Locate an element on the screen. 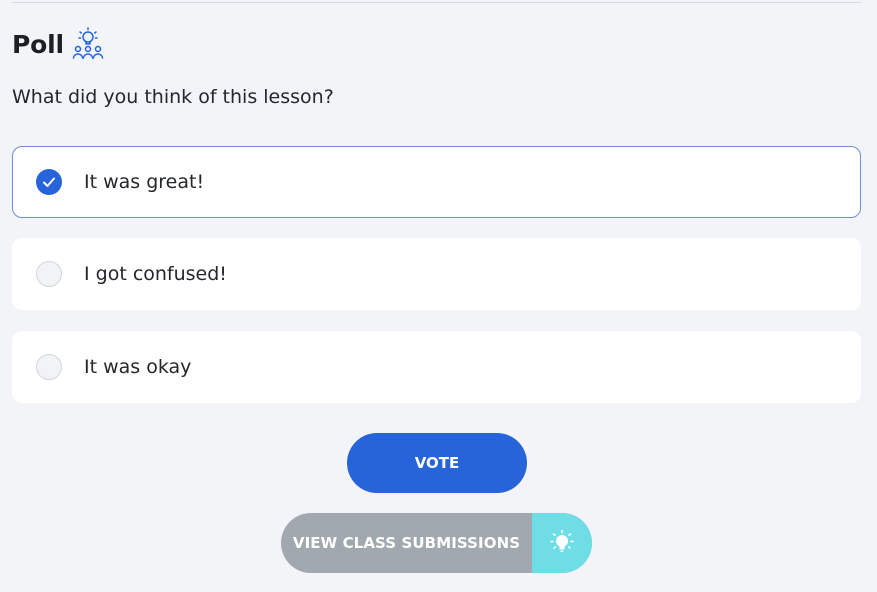 The height and width of the screenshot is (592, 877). divider is located at coordinates (436, 2).